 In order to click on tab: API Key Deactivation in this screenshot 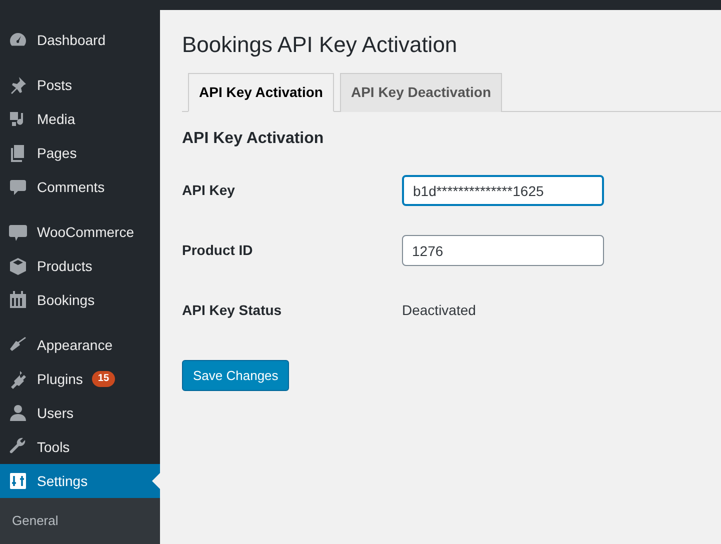, I will do `click(421, 92)`.